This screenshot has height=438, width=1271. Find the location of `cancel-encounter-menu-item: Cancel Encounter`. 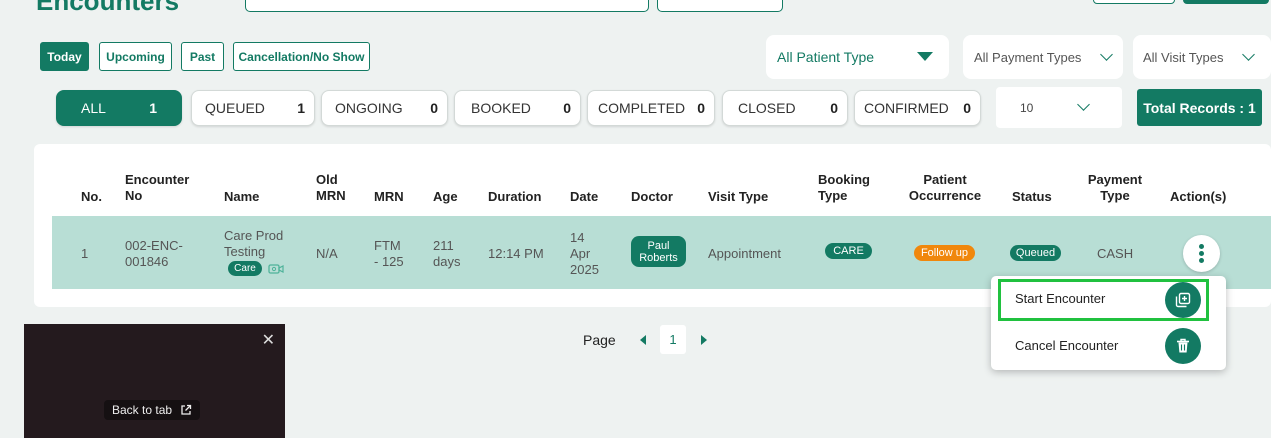

cancel-encounter-menu-item: Cancel Encounter is located at coordinates (1108, 347).